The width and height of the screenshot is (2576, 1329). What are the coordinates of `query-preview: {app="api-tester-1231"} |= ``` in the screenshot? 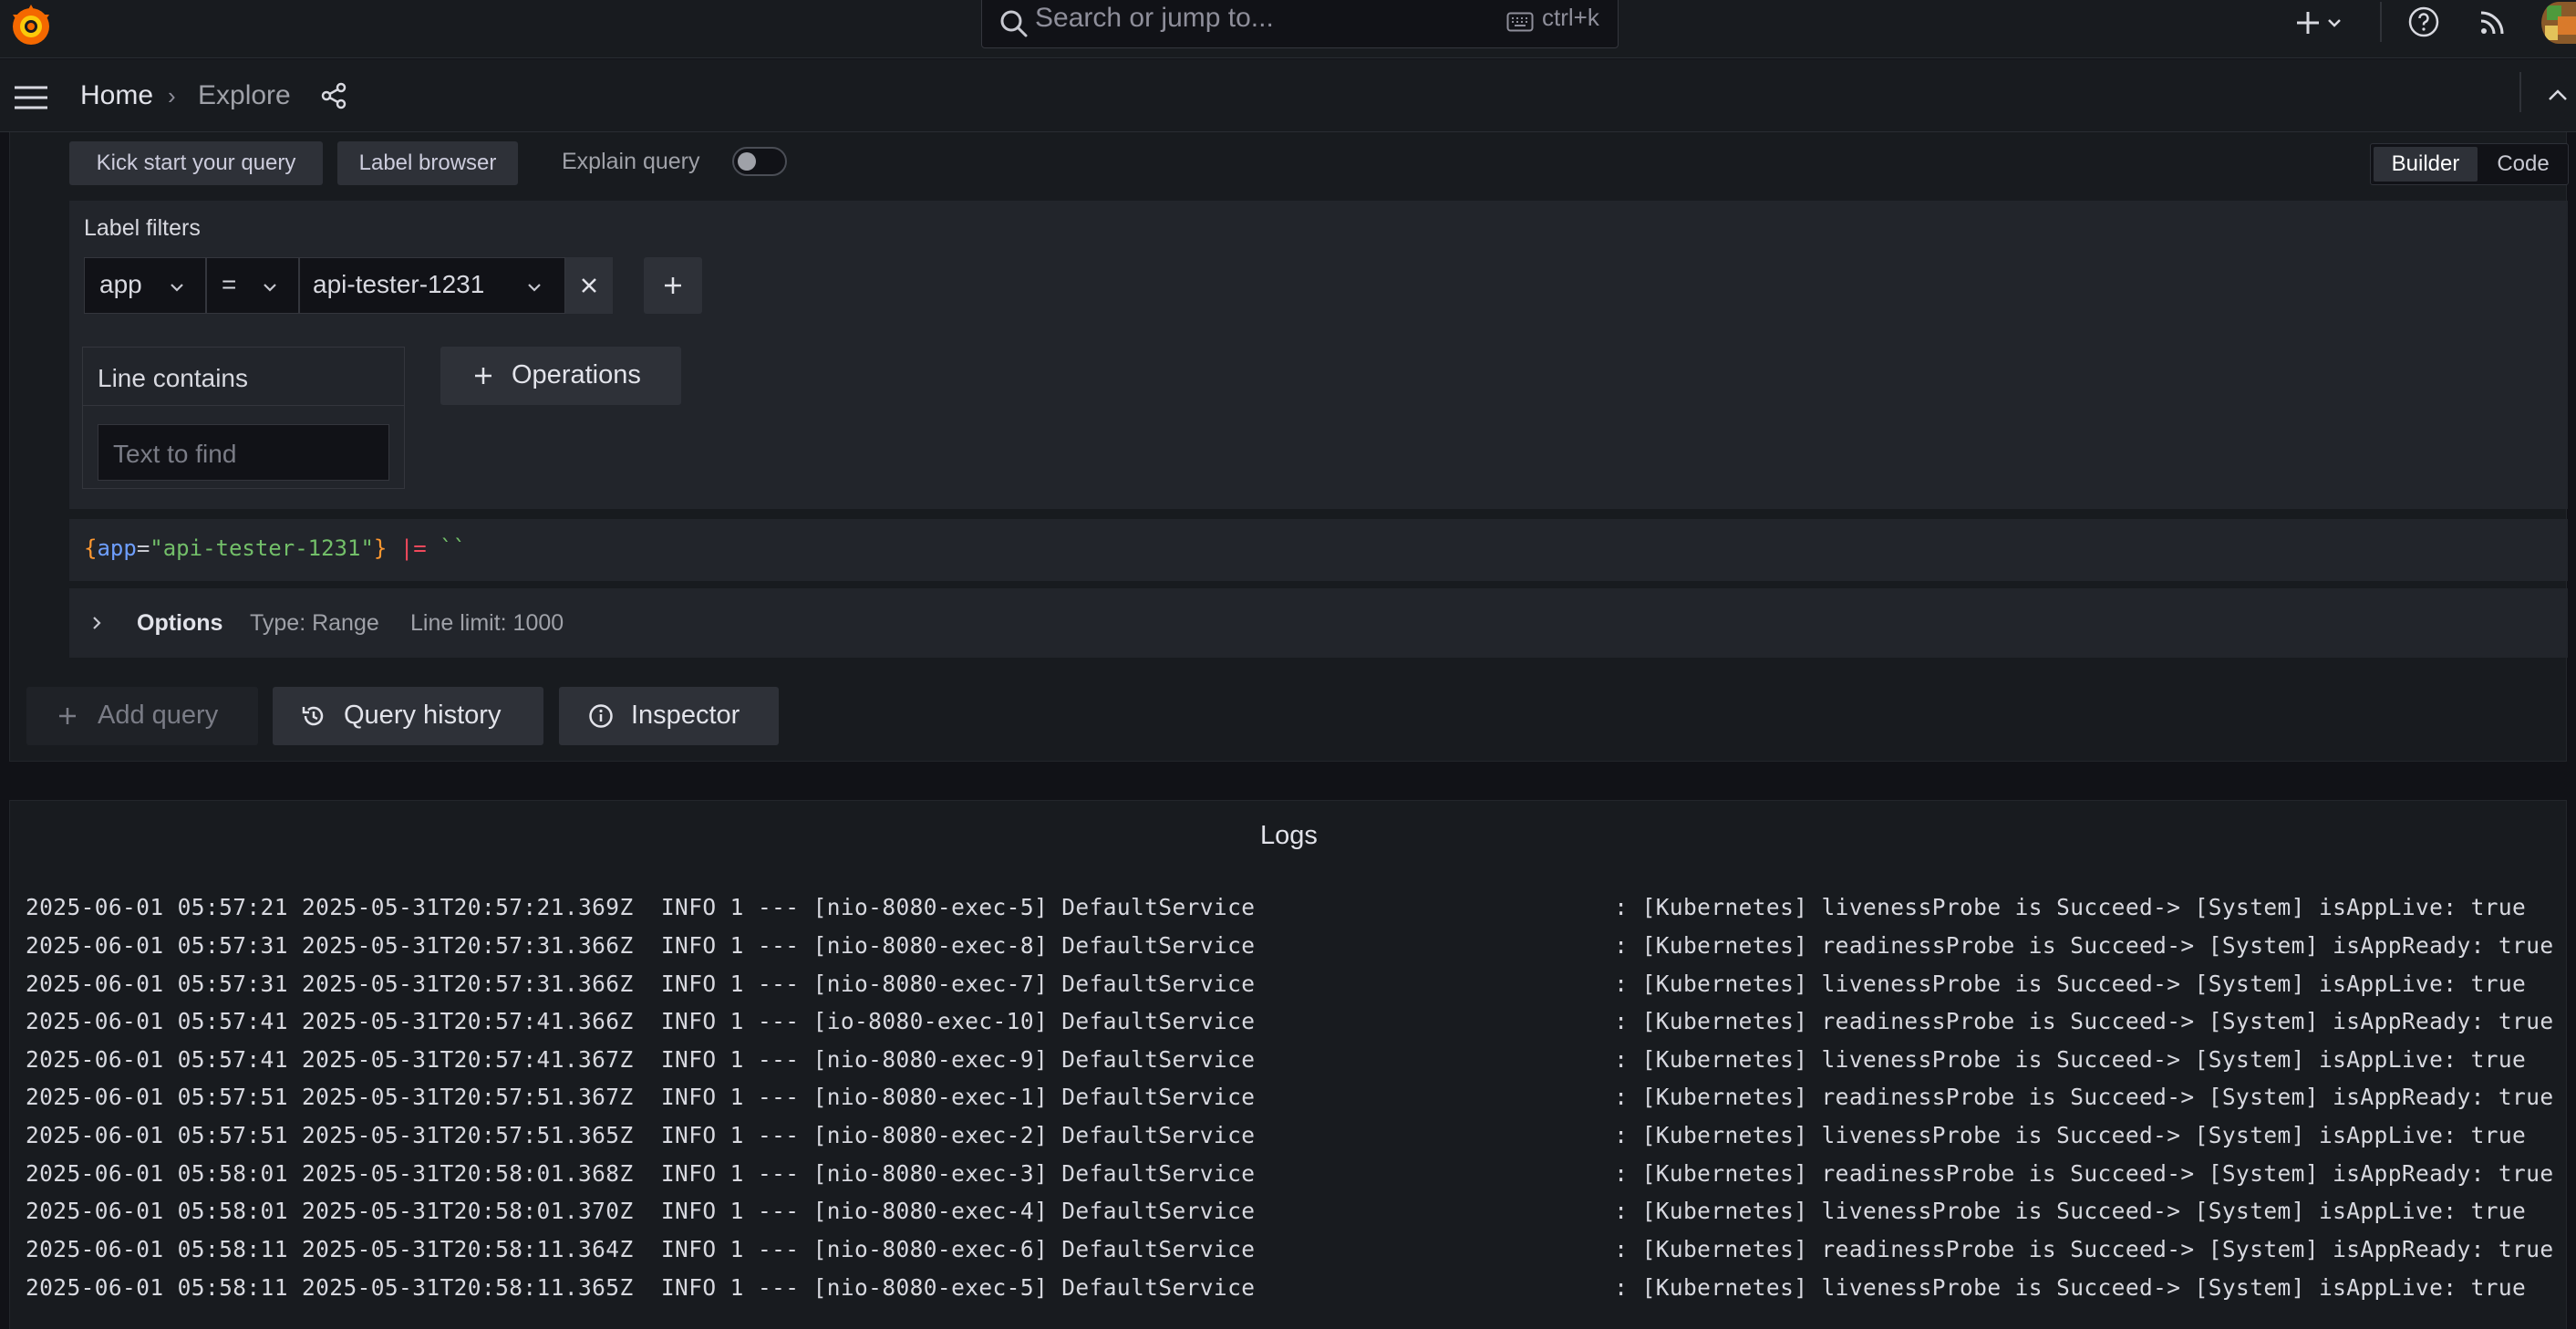 It's located at (1318, 550).